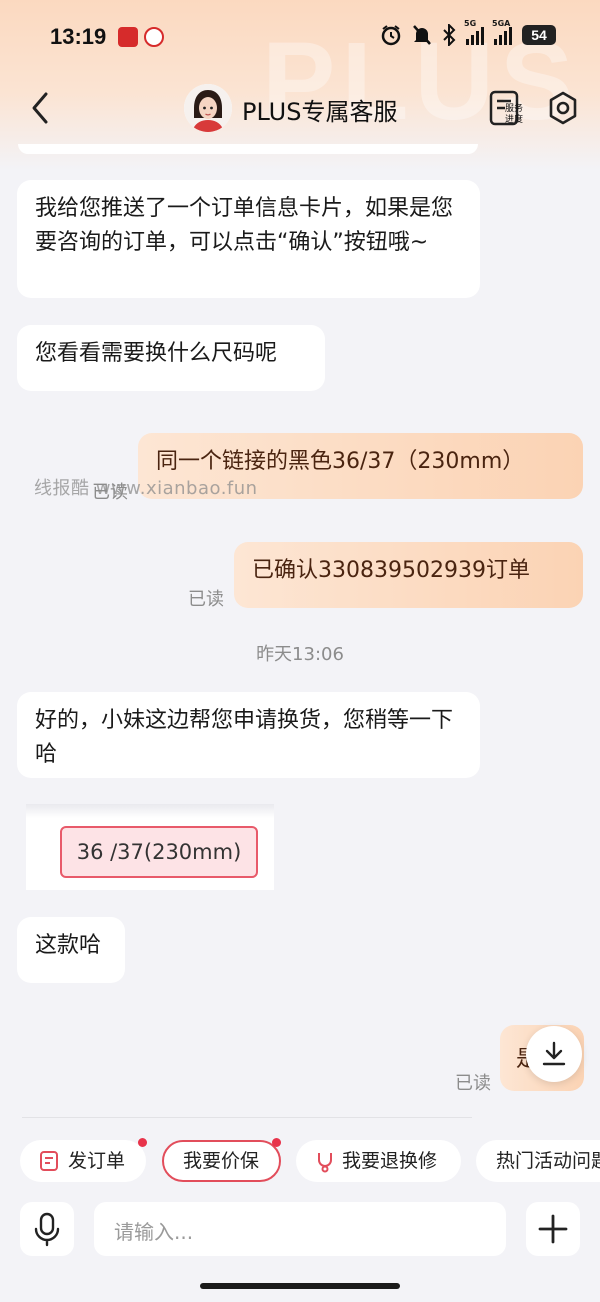  I want to click on chip-label: 热门活动问题, so click(548, 1161).